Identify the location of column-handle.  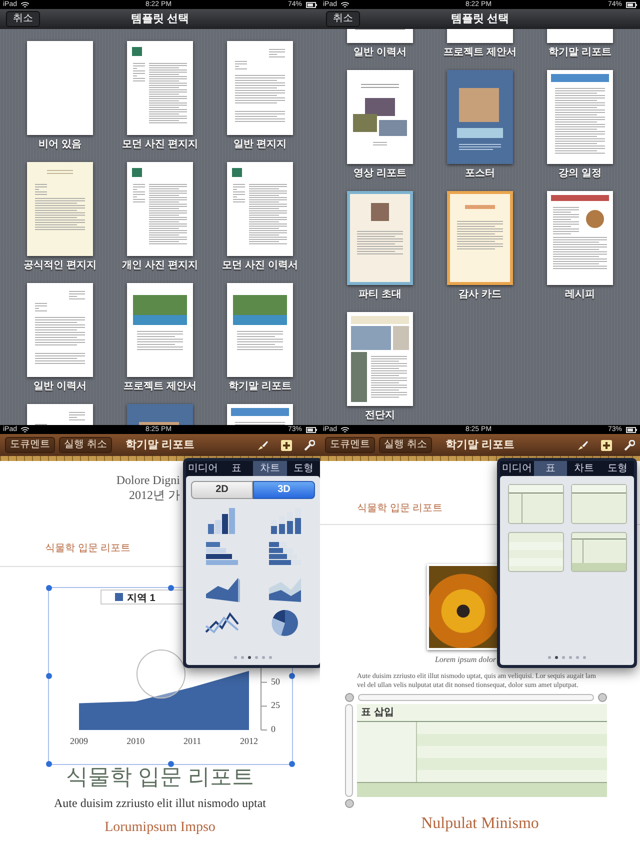
(602, 697).